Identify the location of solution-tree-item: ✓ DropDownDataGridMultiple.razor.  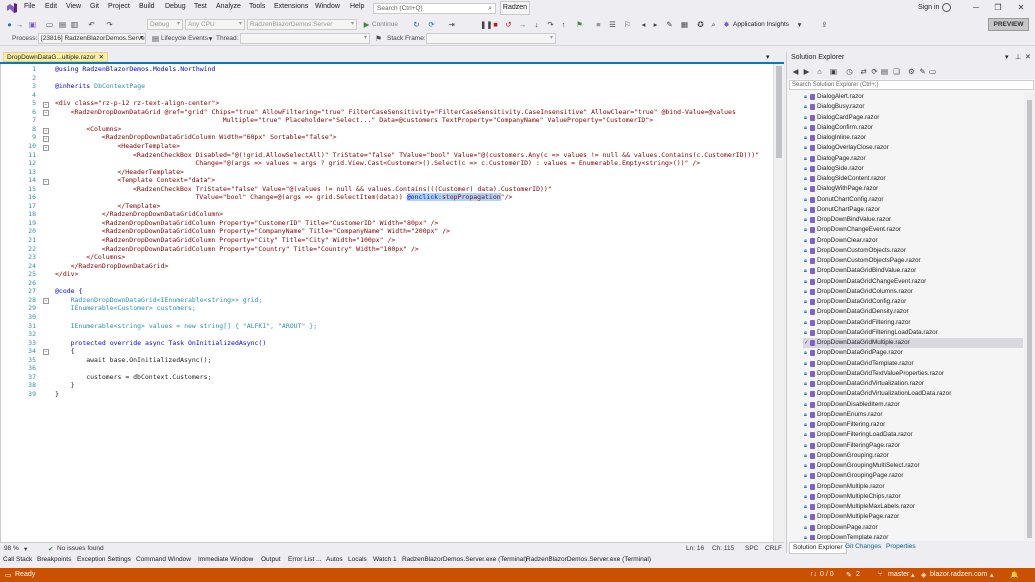
(913, 343).